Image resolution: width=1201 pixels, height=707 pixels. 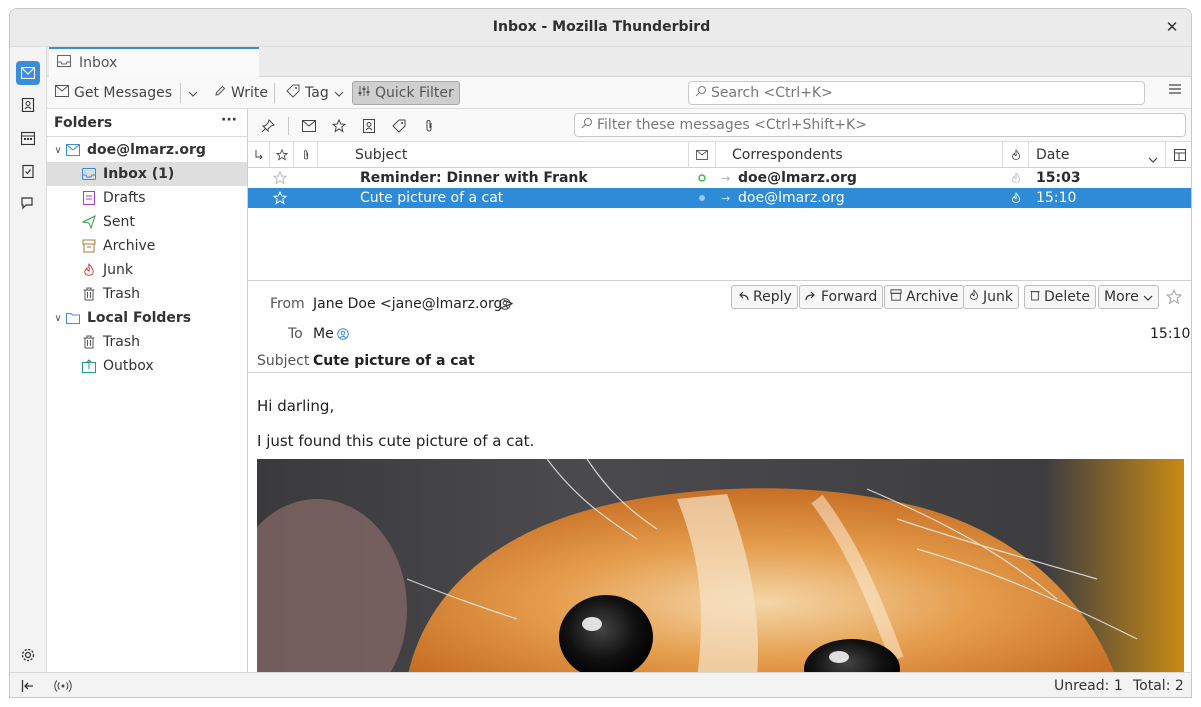 I want to click on folder-outbox: Outbox, so click(x=147, y=366).